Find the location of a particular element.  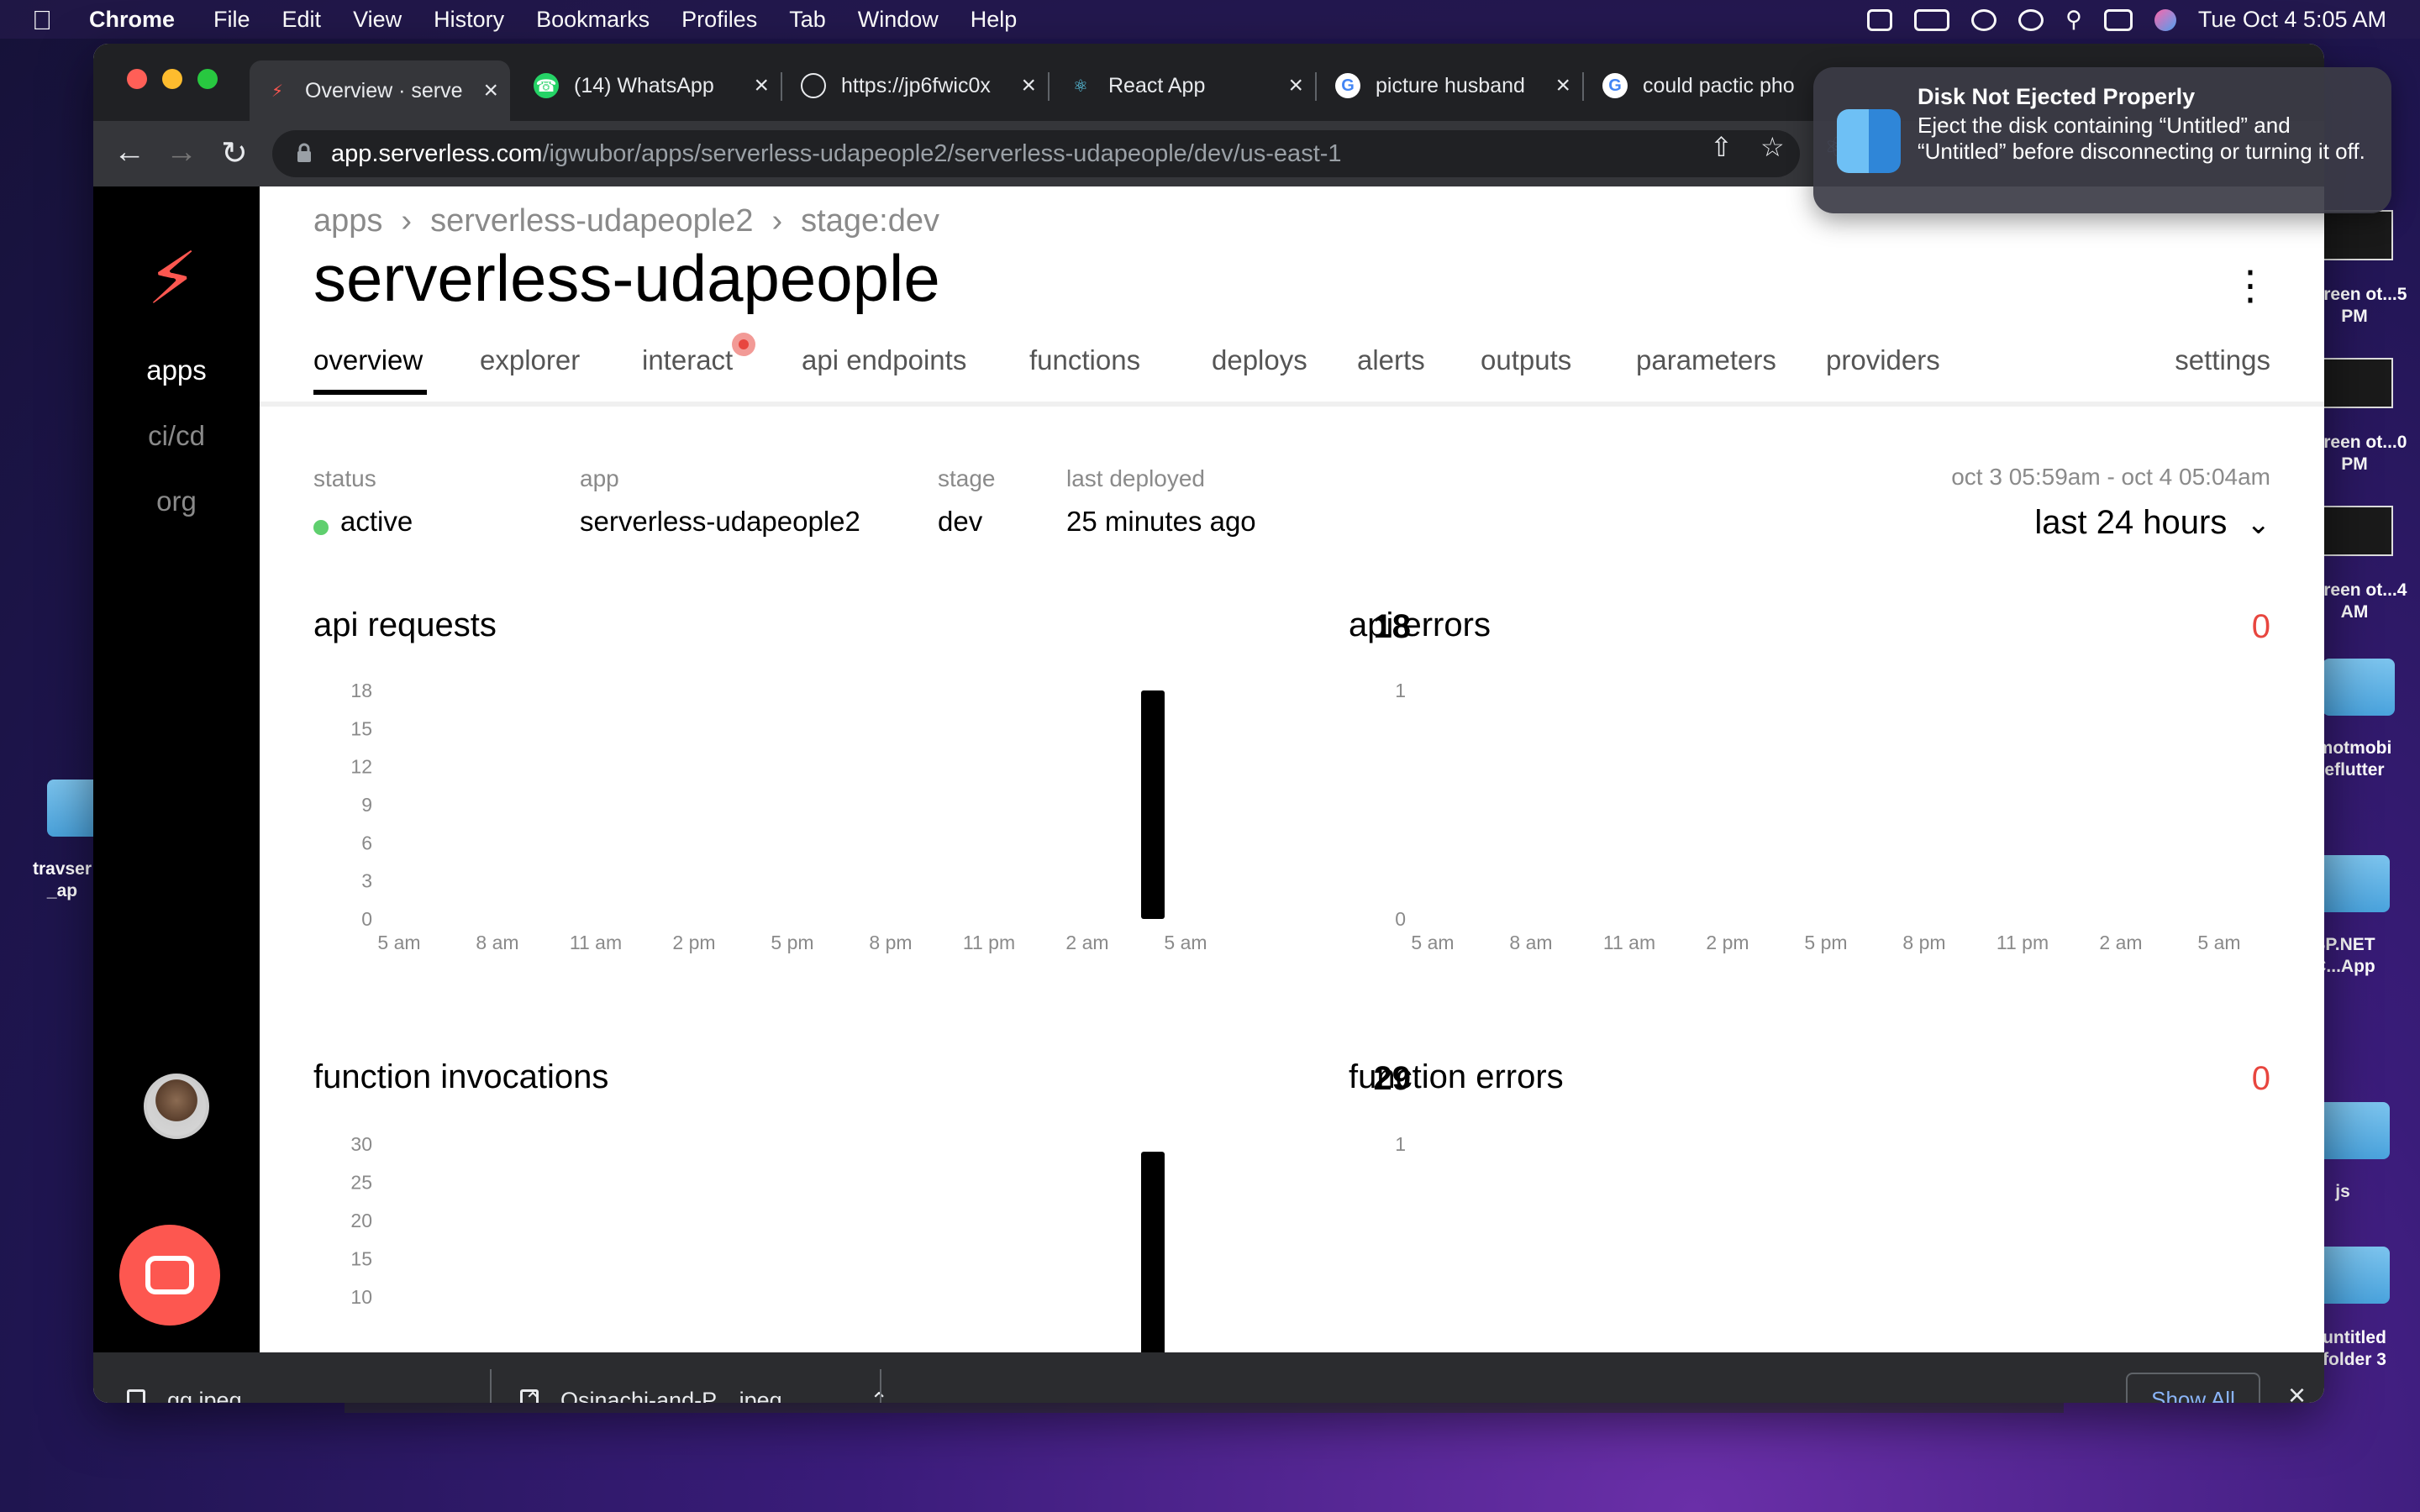

x-tick-label: 8 pm is located at coordinates (891, 942).